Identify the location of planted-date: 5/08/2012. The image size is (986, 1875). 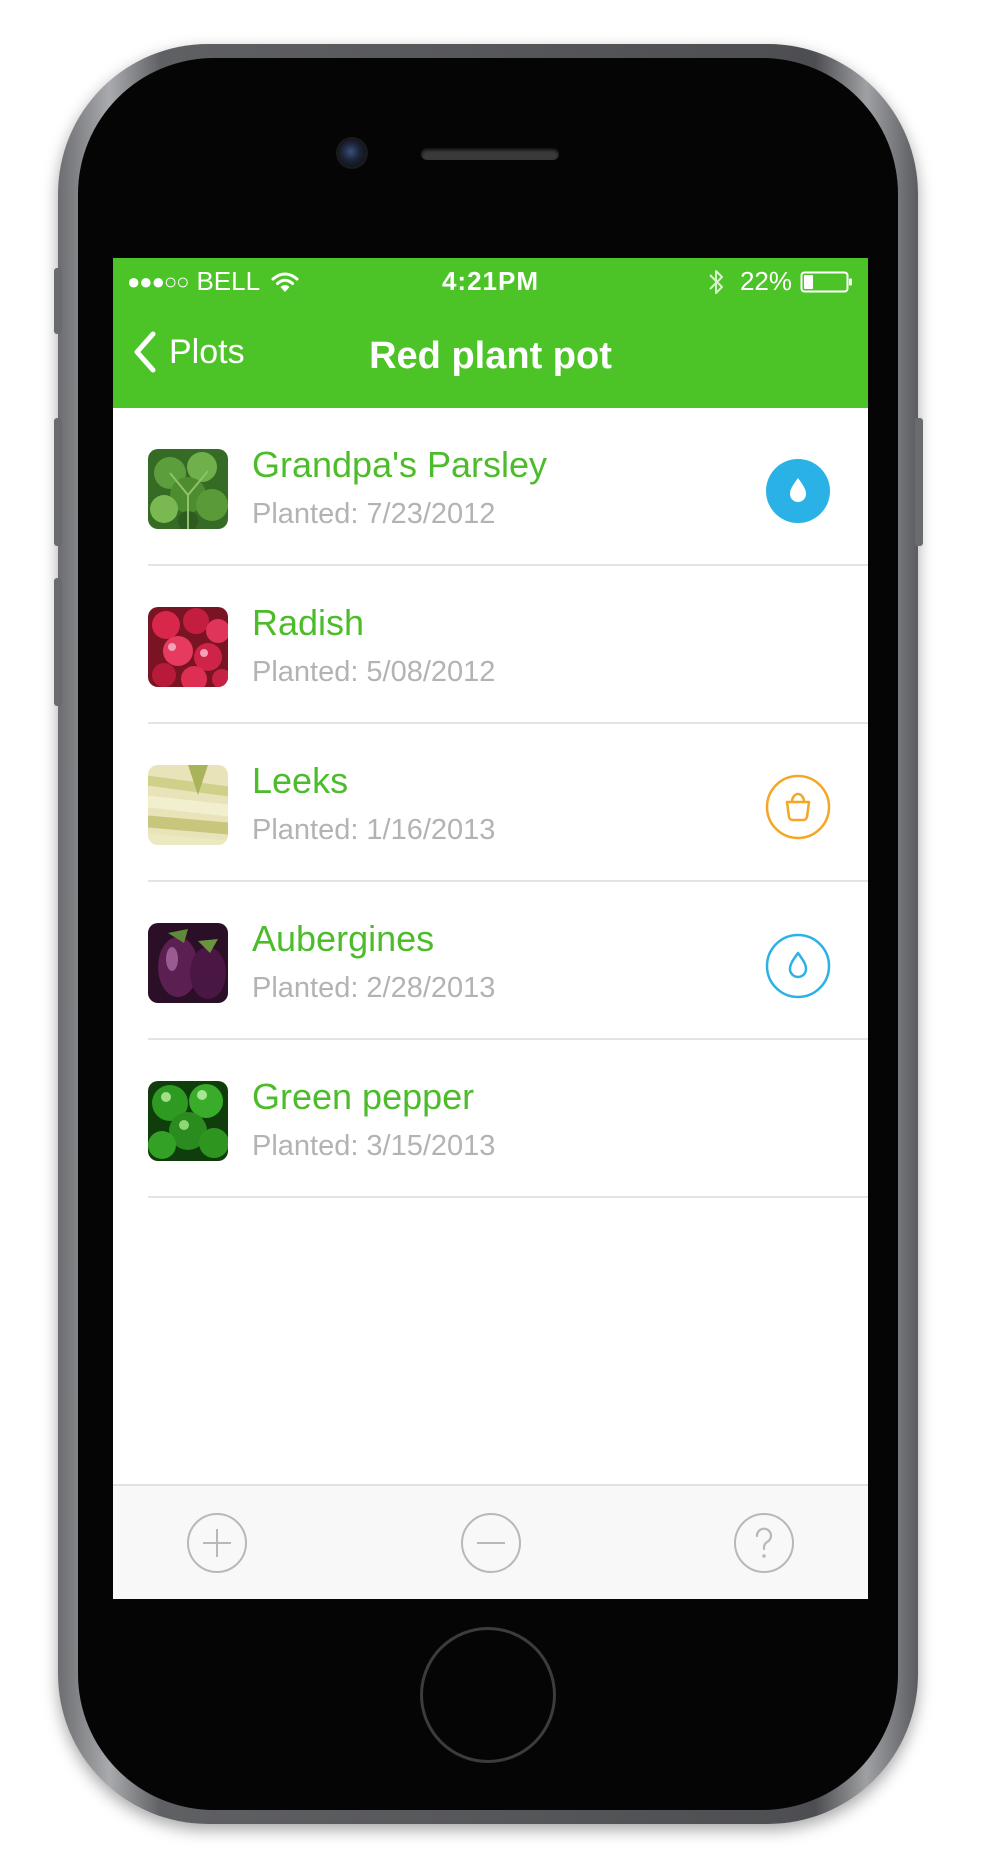
(431, 672).